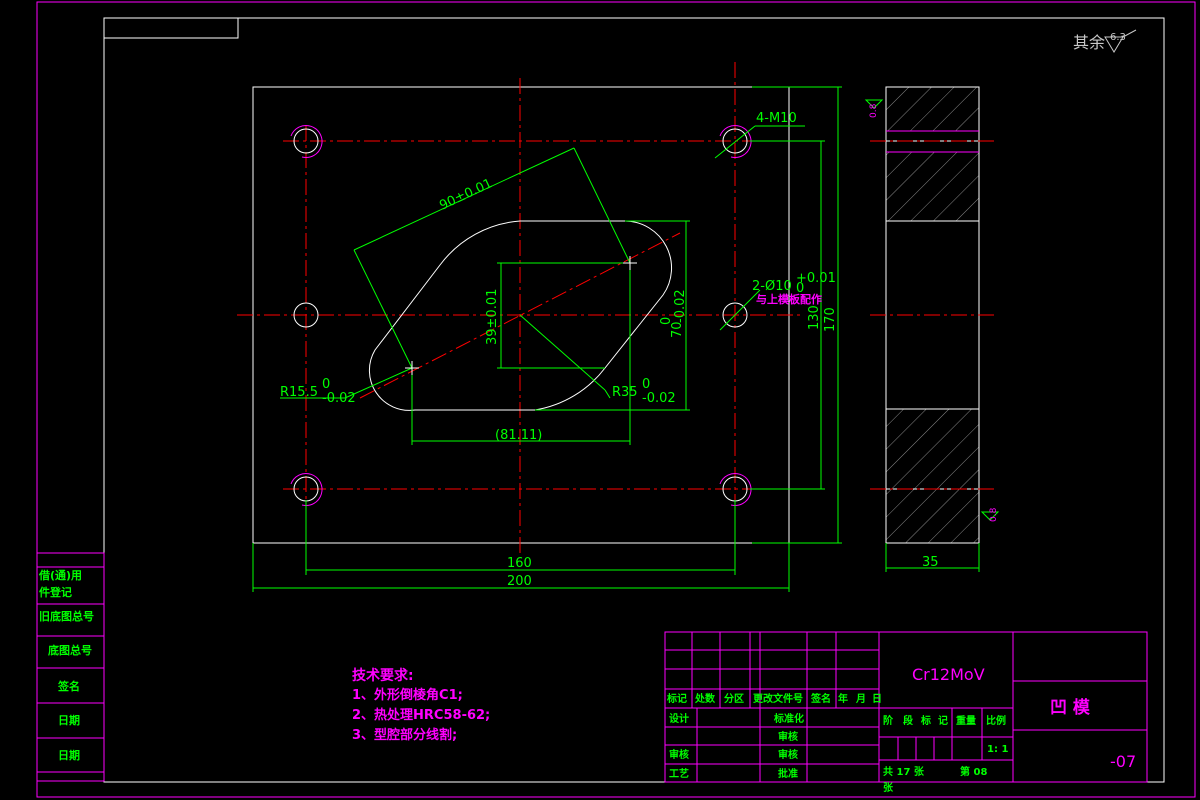  What do you see at coordinates (788, 718) in the screenshot?
I see `label-standardization: 标准化` at bounding box center [788, 718].